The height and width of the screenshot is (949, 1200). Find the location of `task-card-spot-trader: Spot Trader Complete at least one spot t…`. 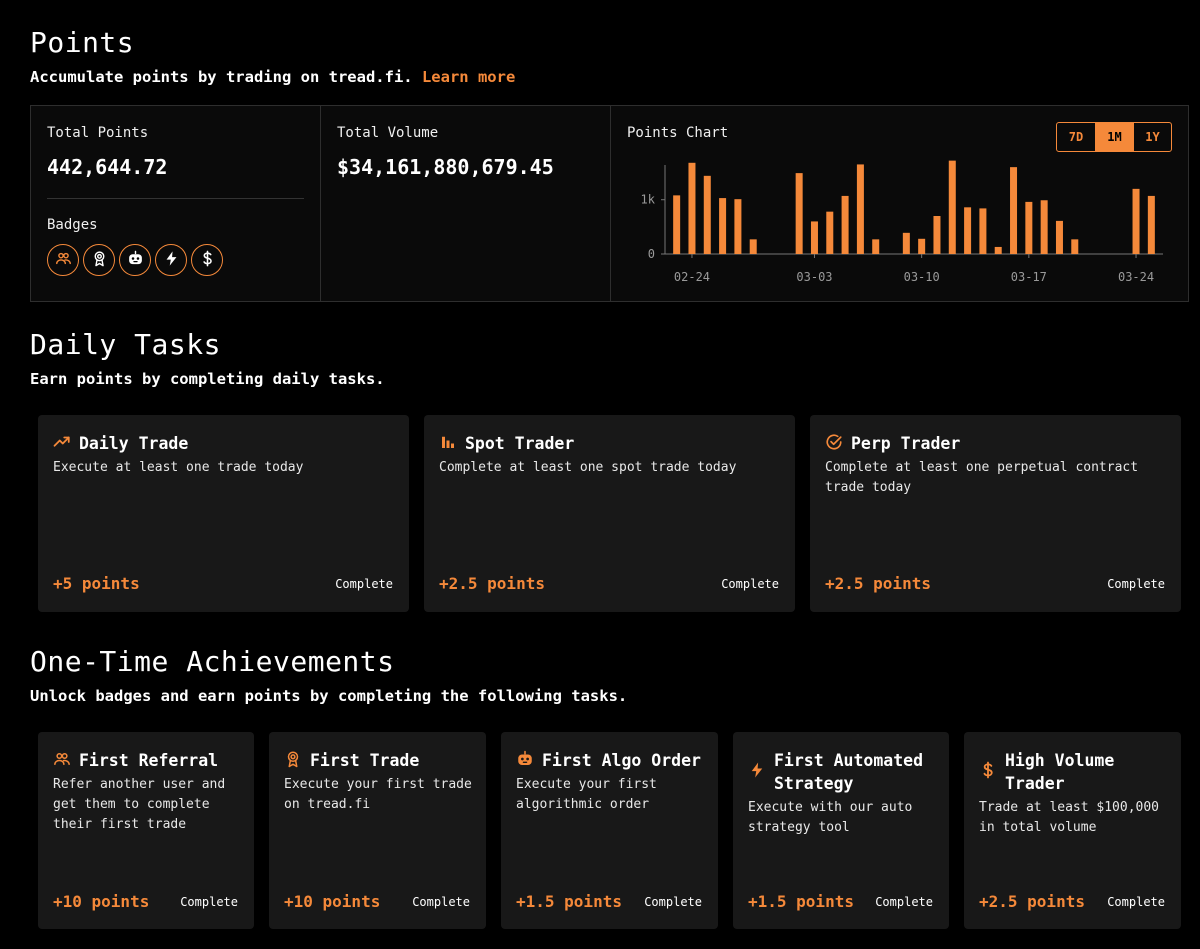

task-card-spot-trader: Spot Trader Complete at least one spot t… is located at coordinates (609, 513).